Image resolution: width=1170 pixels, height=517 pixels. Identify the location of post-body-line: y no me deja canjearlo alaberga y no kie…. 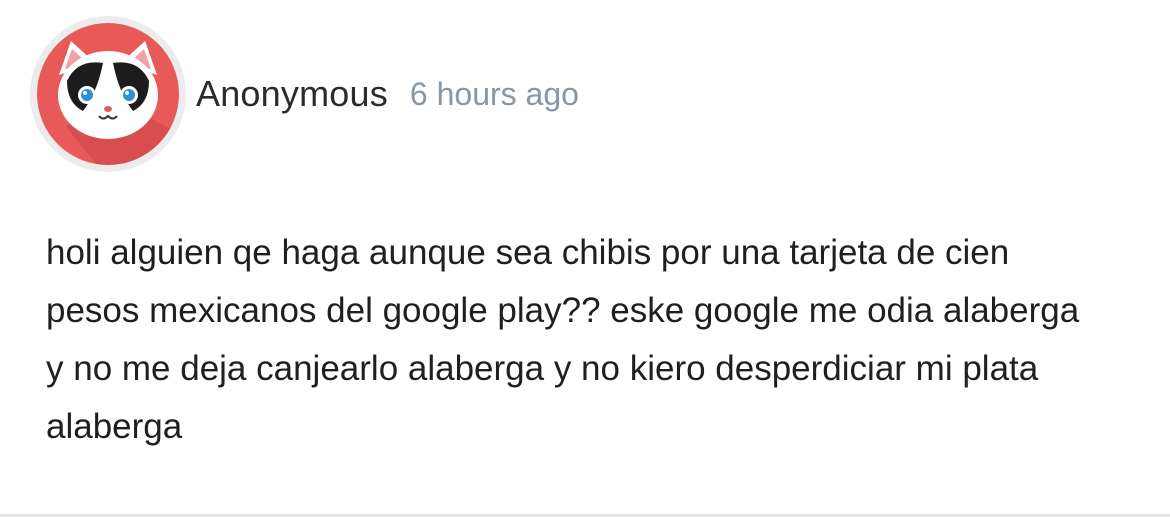
(542, 368).